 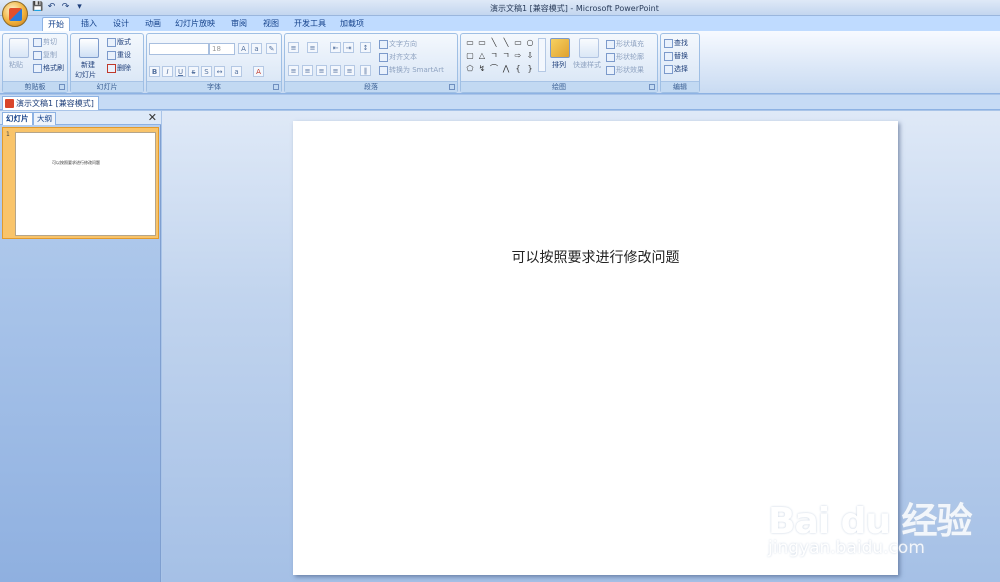 What do you see at coordinates (652, 87) in the screenshot?
I see `drawing-launcher-icon` at bounding box center [652, 87].